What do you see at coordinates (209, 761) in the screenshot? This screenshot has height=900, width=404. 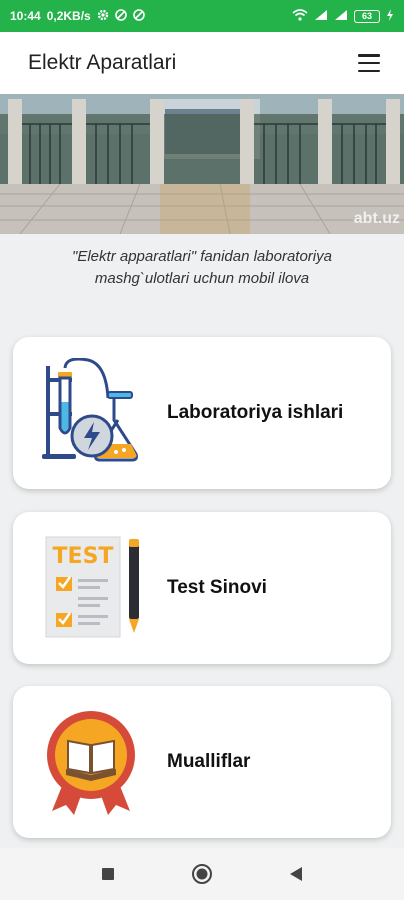 I see `authors-label: Mualliflar` at bounding box center [209, 761].